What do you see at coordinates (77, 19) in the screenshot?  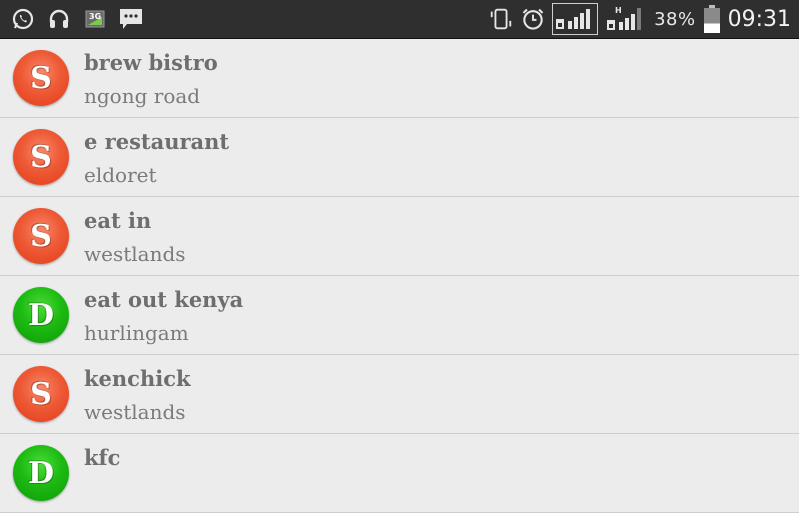 I see `notification-icons: 3G` at bounding box center [77, 19].